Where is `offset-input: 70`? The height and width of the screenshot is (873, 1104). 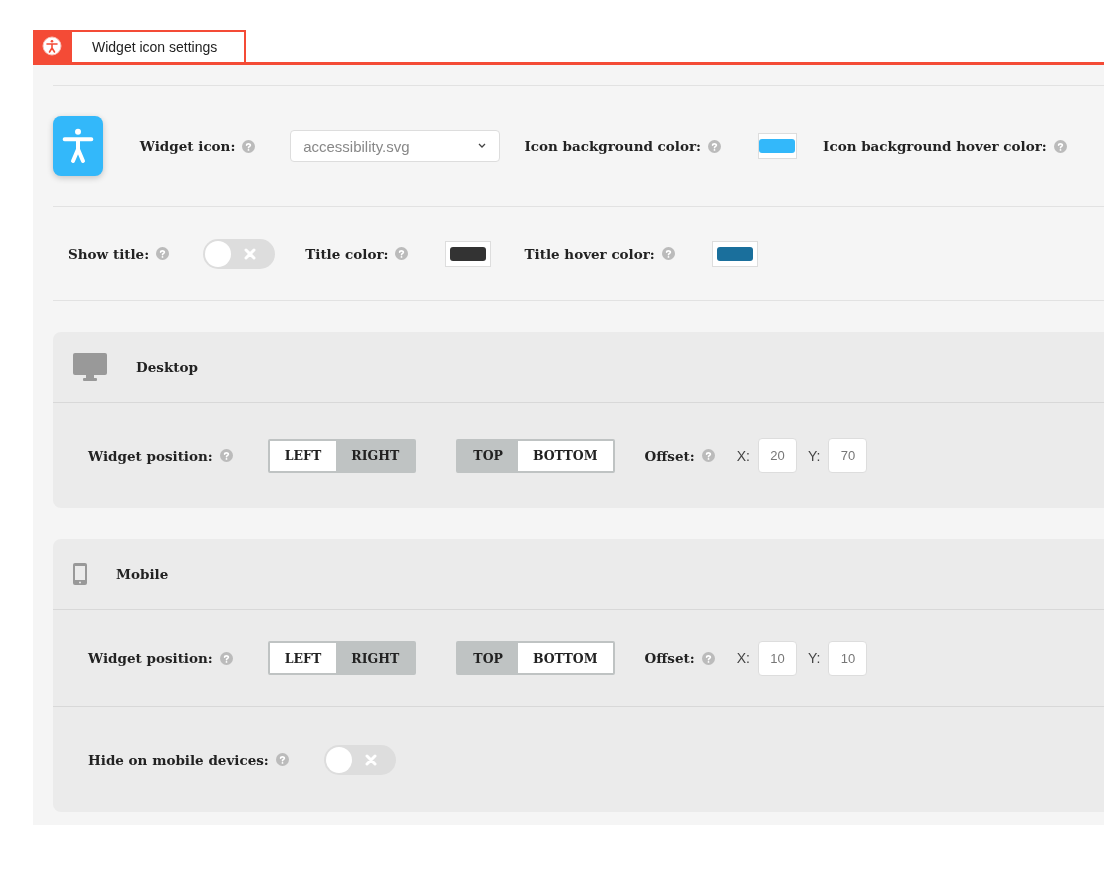
offset-input: 70 is located at coordinates (848, 455).